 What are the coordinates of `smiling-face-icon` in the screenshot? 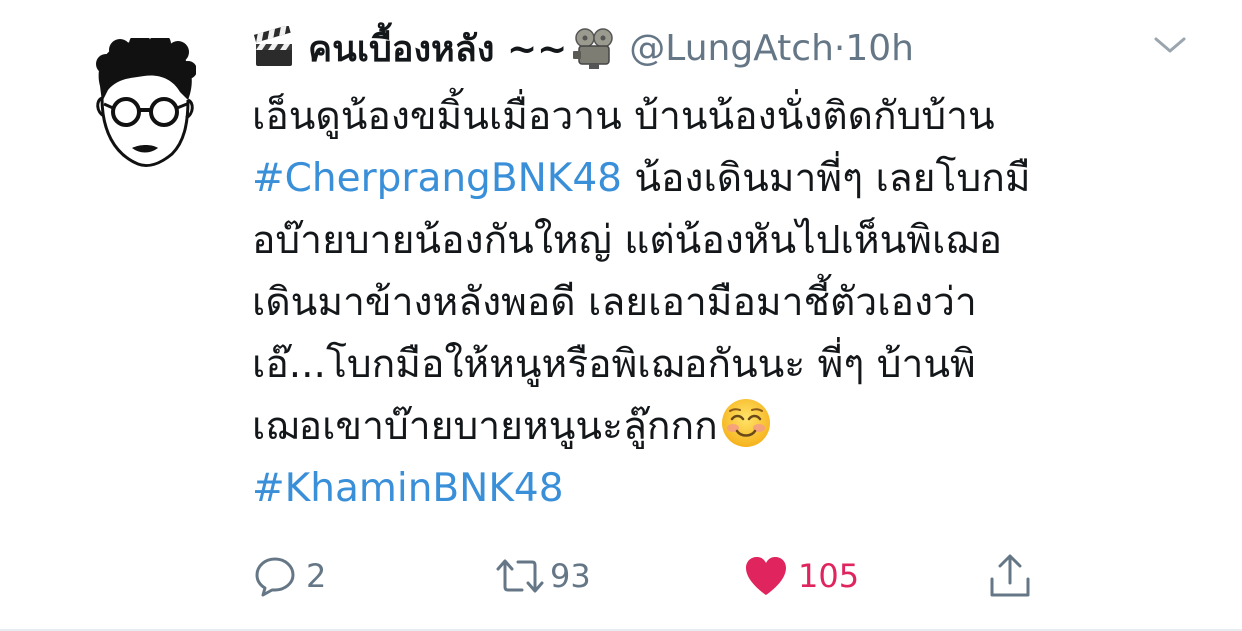 It's located at (745, 423).